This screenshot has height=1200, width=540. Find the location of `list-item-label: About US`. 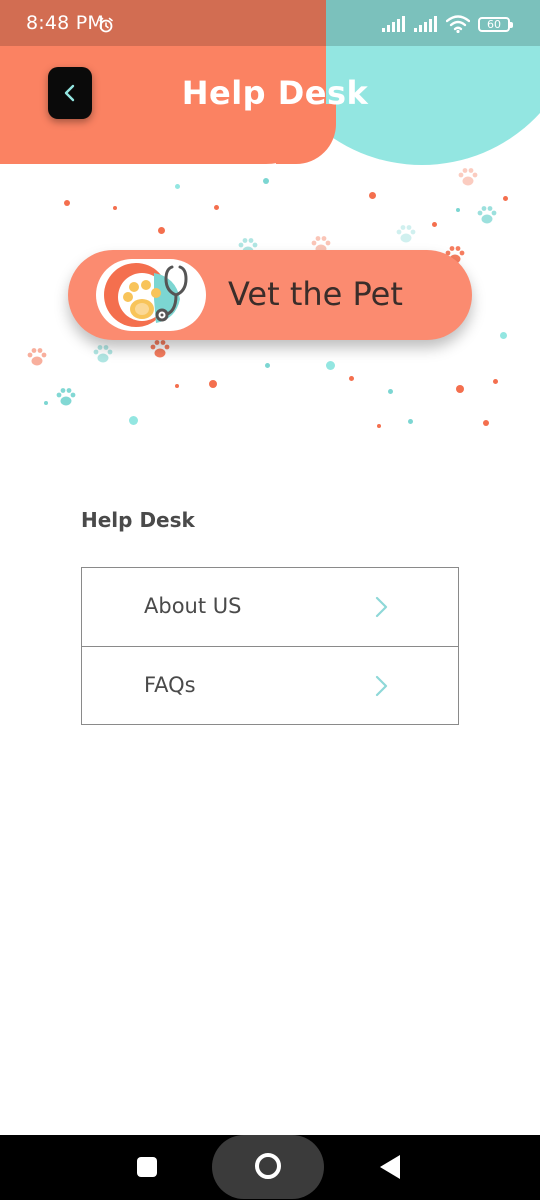

list-item-label: About US is located at coordinates (193, 606).